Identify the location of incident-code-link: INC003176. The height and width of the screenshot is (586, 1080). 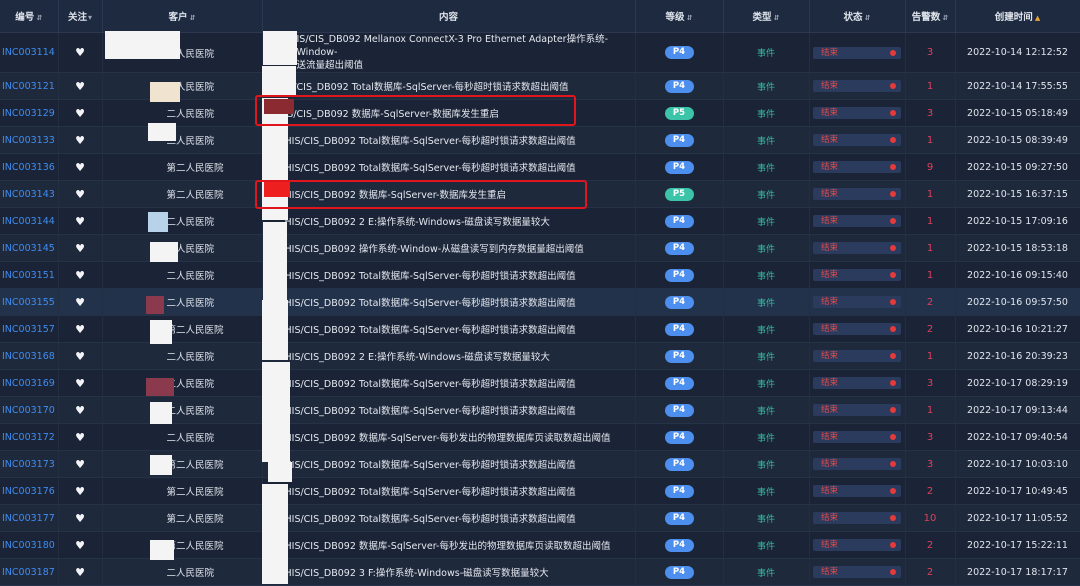
(29, 491).